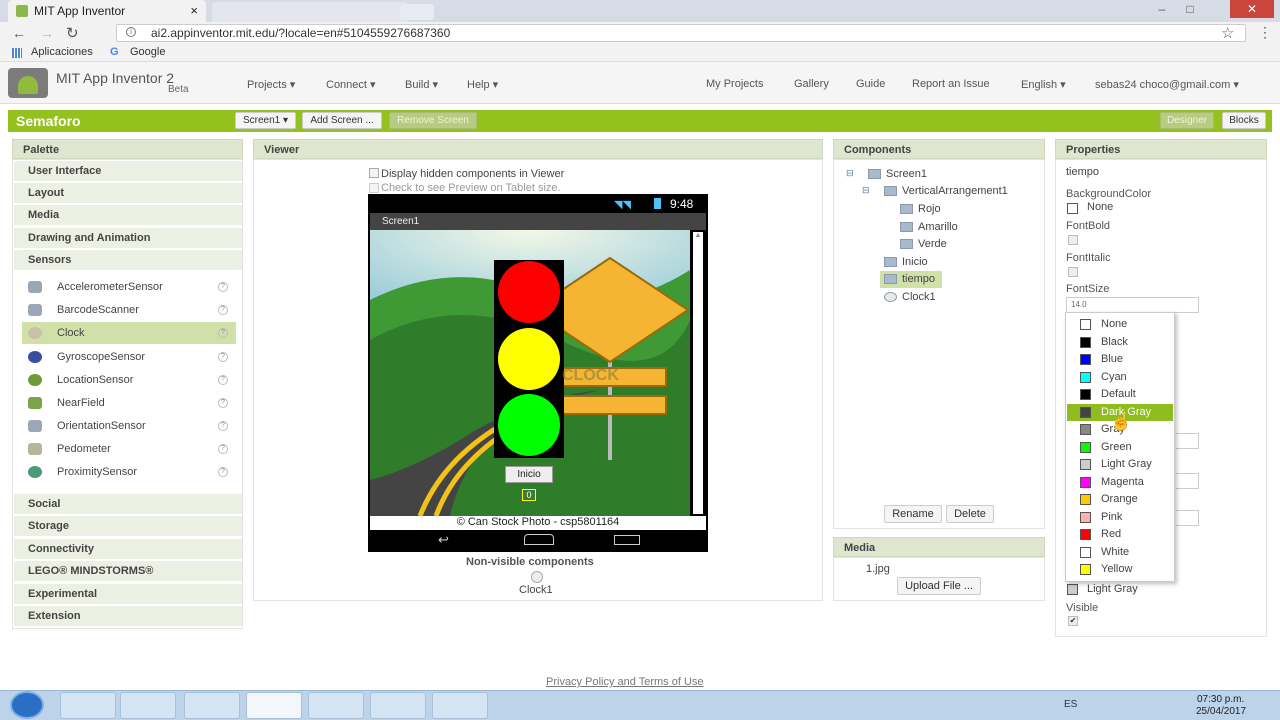 The image size is (1280, 720). Describe the element at coordinates (374, 173) in the screenshot. I see `hidden-components-checkbox` at that location.